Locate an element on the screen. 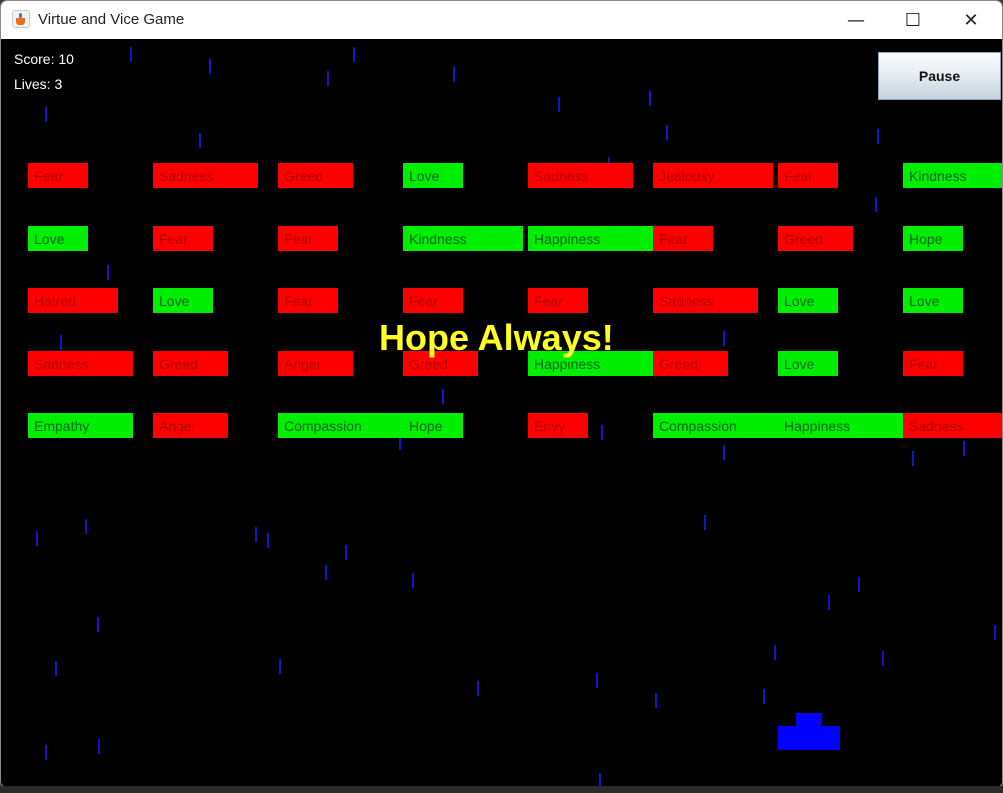  close-icon: ✕ is located at coordinates (971, 20).